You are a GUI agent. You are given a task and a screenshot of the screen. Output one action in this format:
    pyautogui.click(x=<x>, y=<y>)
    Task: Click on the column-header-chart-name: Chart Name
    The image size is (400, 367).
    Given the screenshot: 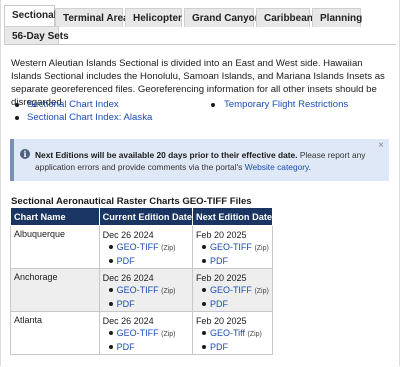 What is the action you would take?
    pyautogui.click(x=55, y=216)
    